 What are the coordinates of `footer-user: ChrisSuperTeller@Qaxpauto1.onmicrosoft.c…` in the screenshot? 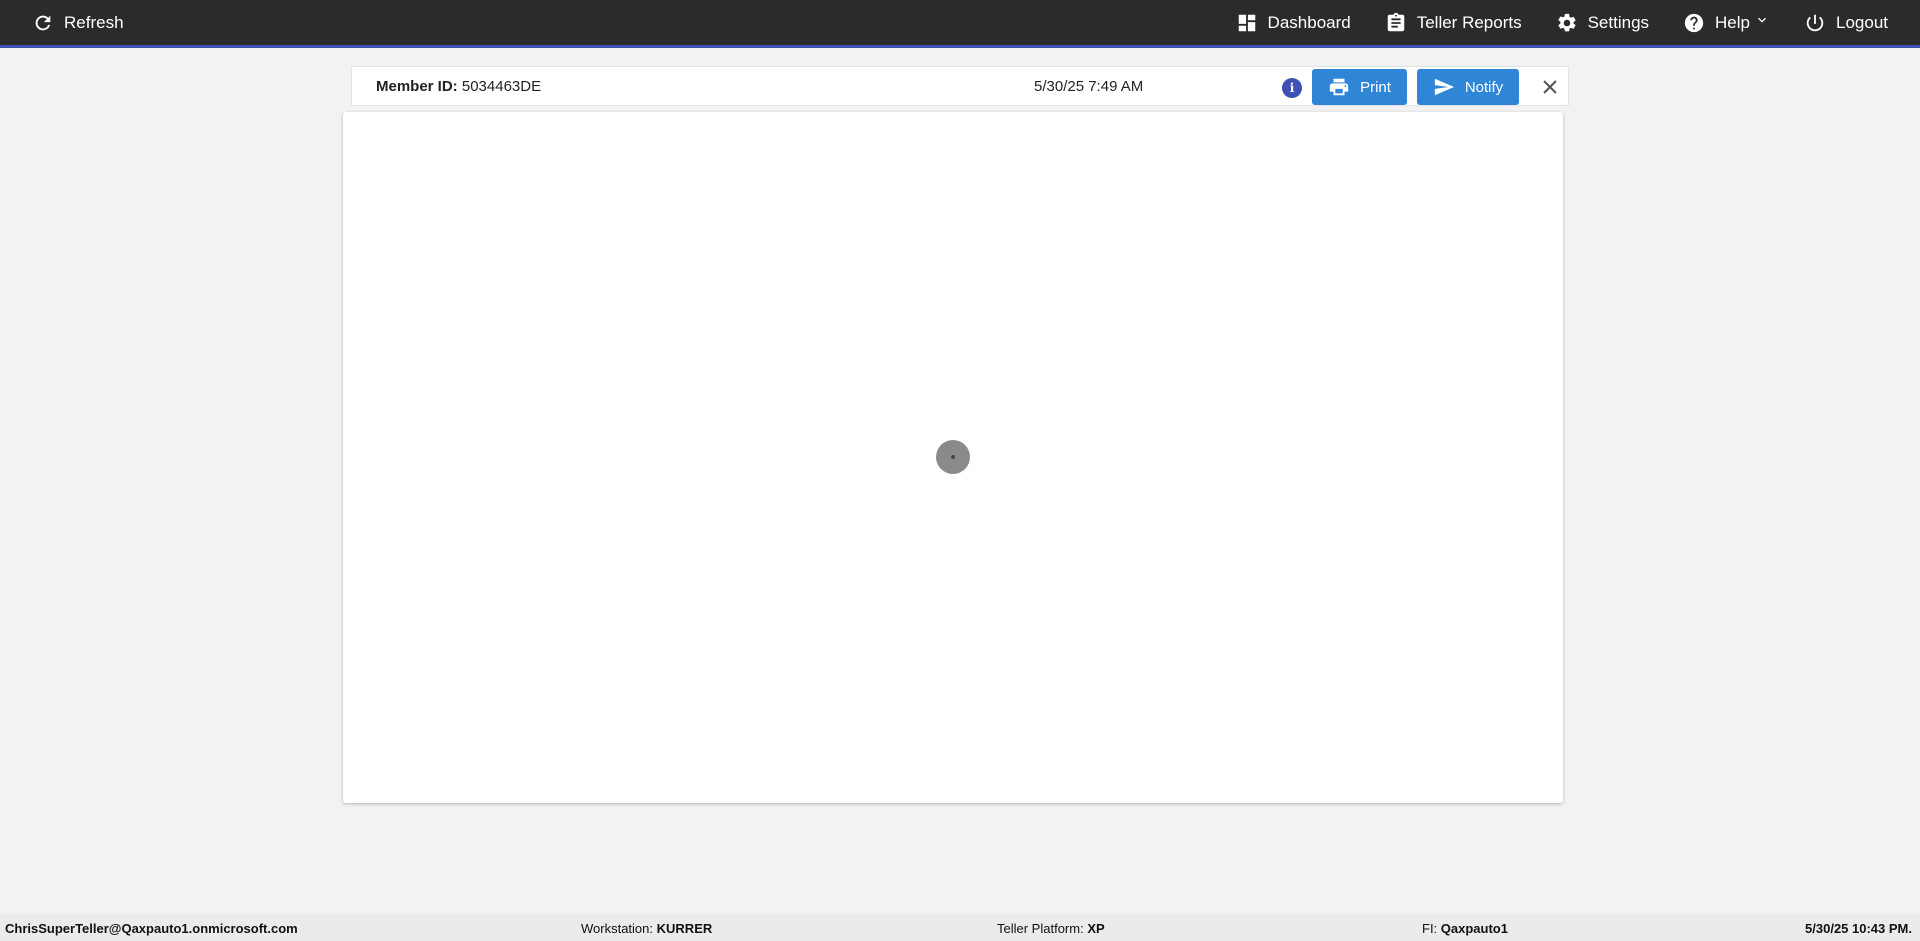 It's located at (151, 928).